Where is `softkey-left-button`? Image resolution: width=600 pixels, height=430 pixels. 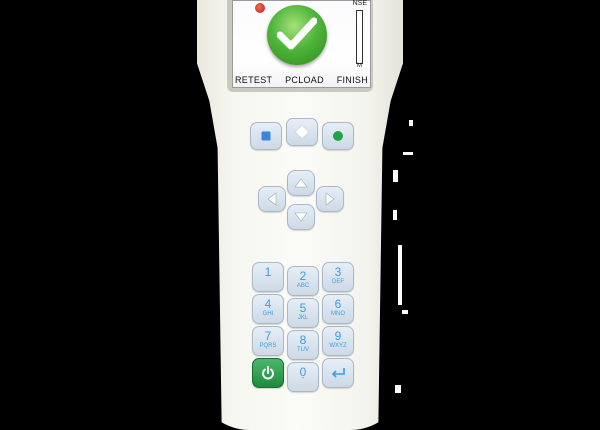
softkey-left-button is located at coordinates (266, 136).